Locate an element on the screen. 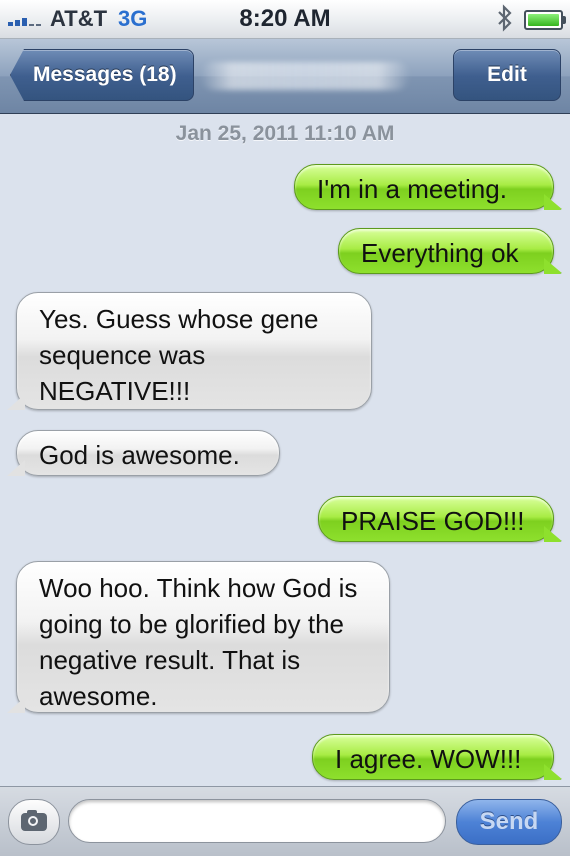 This screenshot has height=856, width=570. messages-back-button: Messages (18) is located at coordinates (102, 75).